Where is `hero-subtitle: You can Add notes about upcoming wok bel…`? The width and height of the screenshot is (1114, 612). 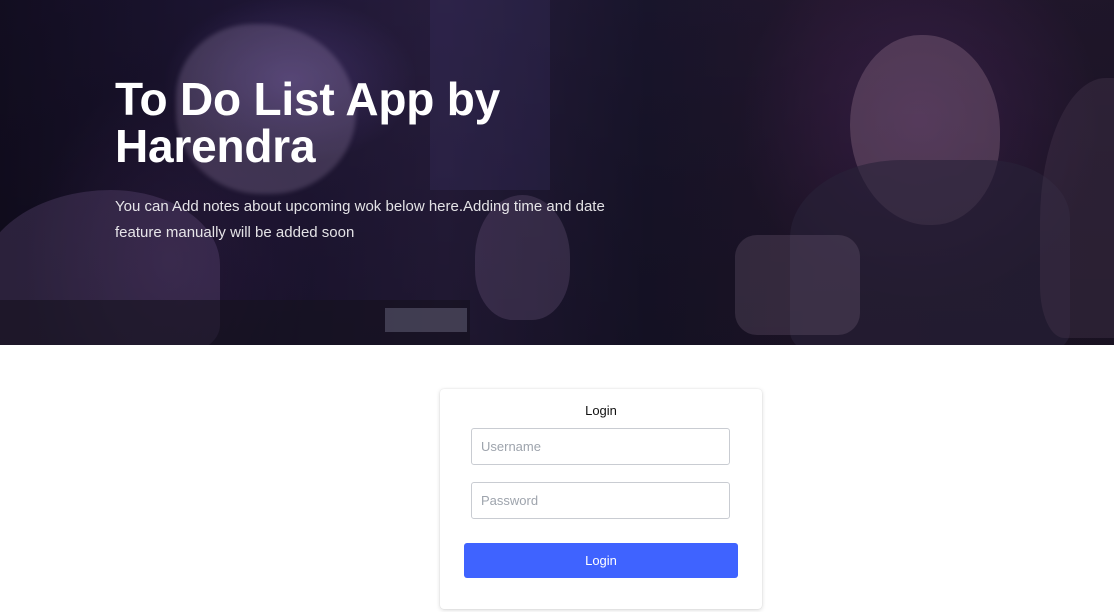 hero-subtitle: You can Add notes about upcoming wok bel… is located at coordinates (360, 219).